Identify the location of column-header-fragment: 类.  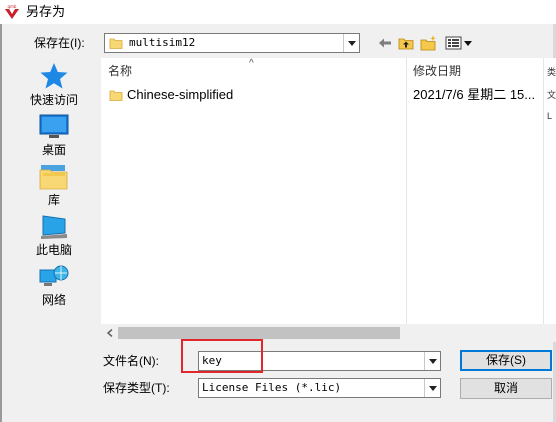
(551, 72).